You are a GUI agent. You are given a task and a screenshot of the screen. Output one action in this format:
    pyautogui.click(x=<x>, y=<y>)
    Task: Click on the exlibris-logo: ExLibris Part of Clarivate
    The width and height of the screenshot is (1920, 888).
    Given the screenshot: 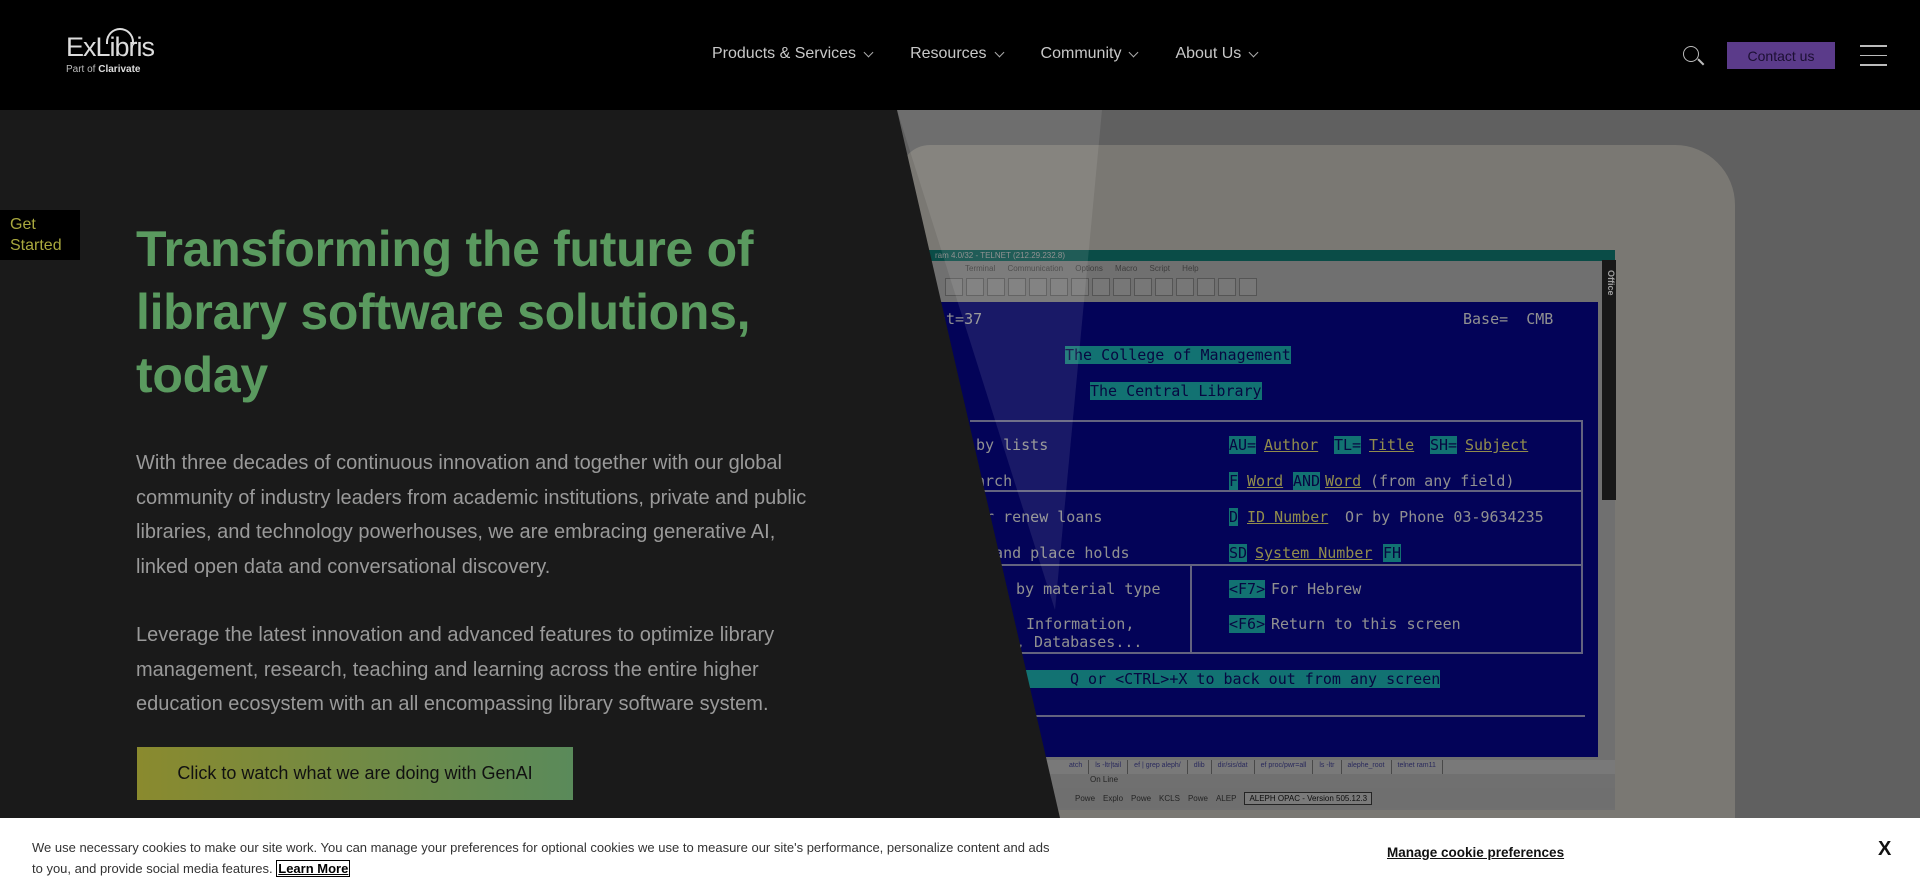 What is the action you would take?
    pyautogui.click(x=110, y=51)
    